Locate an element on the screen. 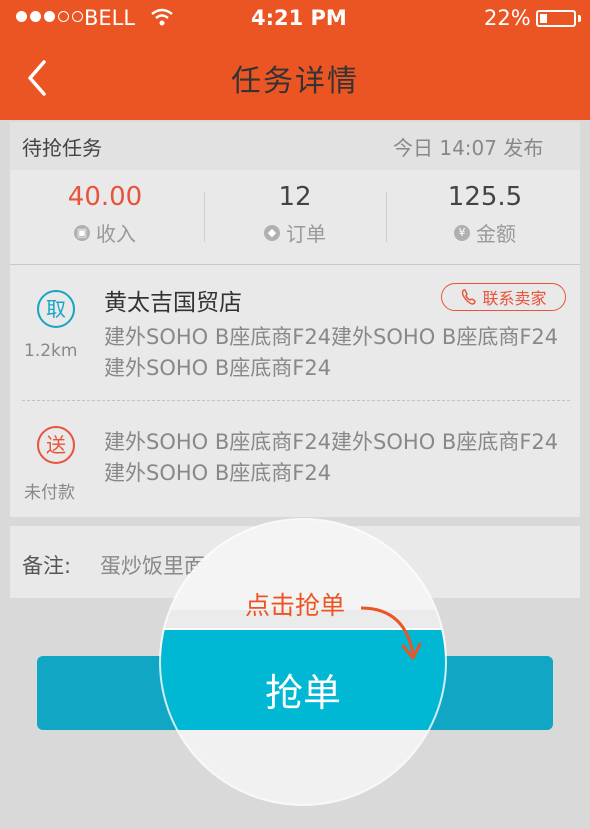  curved-arrow-icon is located at coordinates (391, 633).